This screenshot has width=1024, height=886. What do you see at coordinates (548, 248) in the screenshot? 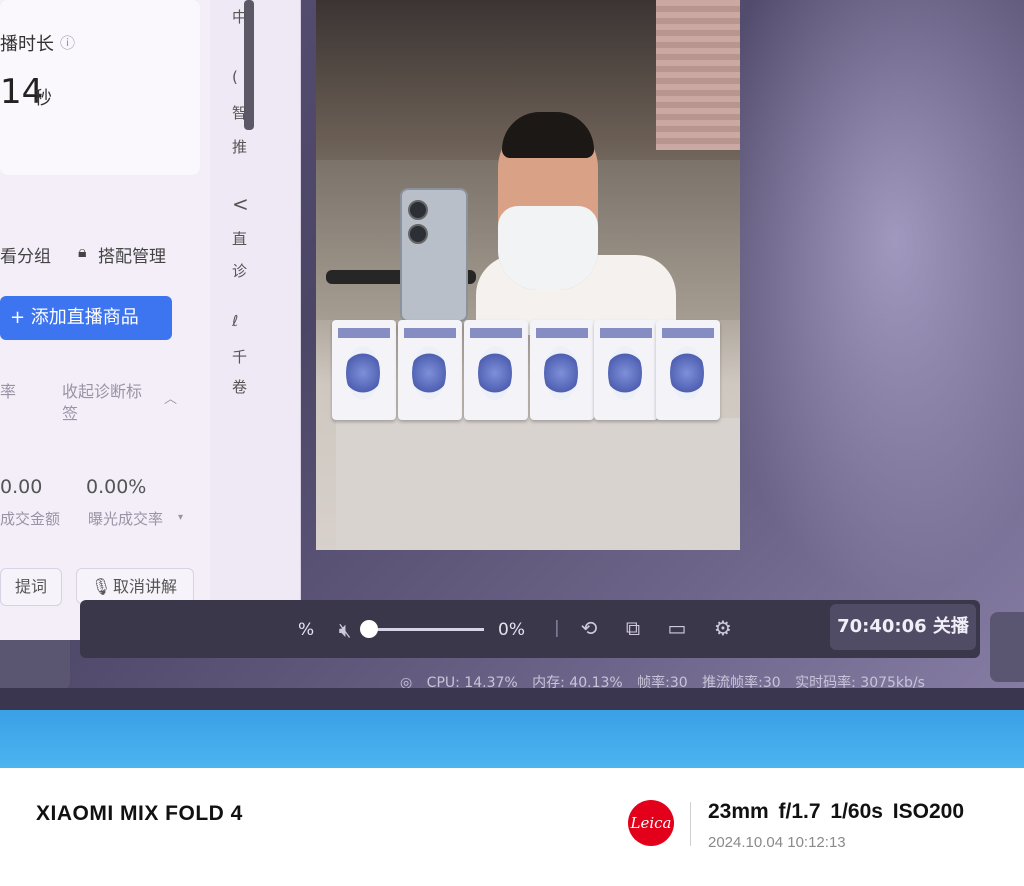
I see `host-face-mask` at bounding box center [548, 248].